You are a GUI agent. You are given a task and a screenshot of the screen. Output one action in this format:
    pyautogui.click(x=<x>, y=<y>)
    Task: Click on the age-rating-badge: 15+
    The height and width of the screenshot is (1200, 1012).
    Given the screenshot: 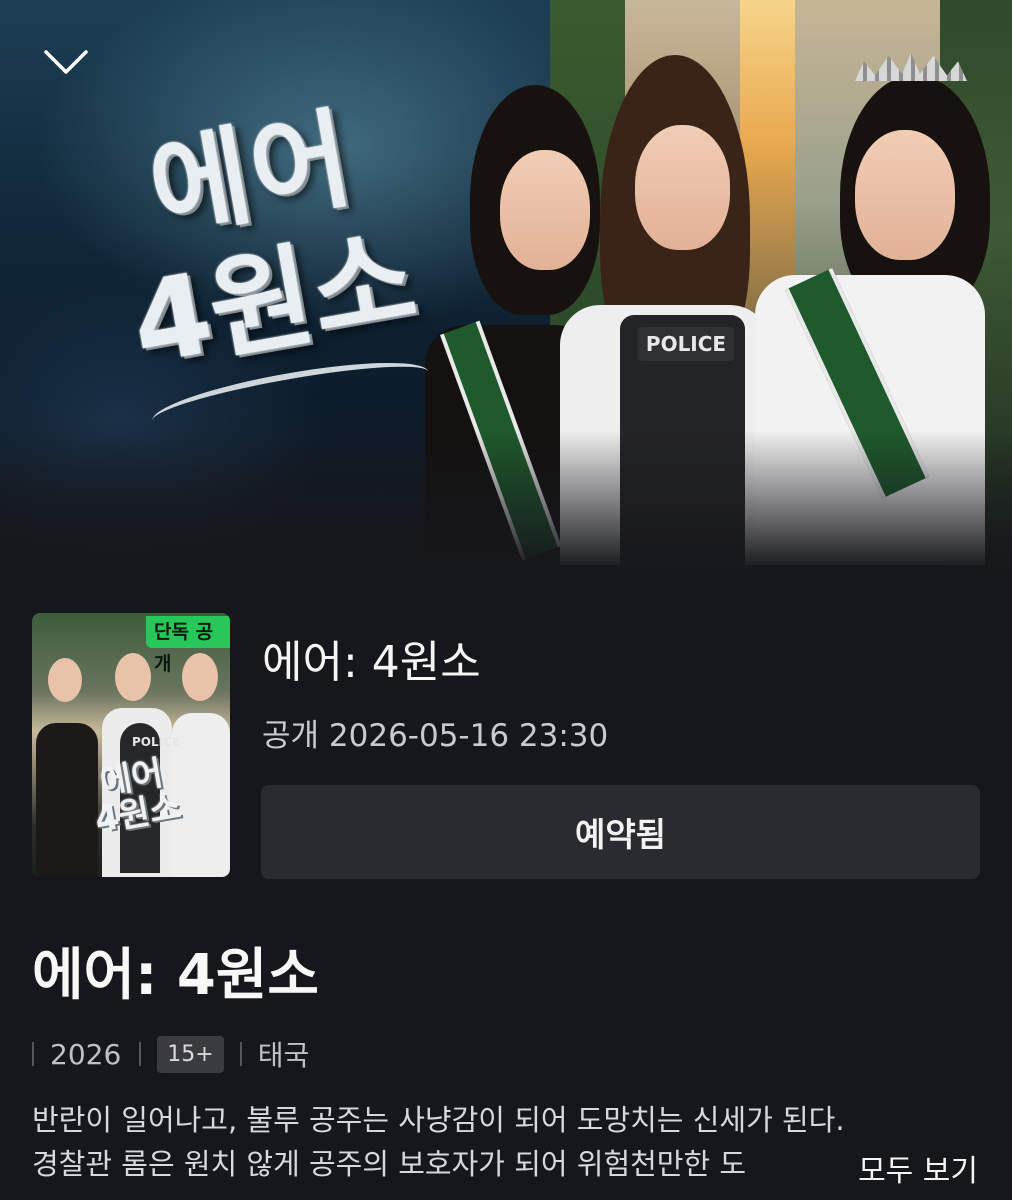 What is the action you would take?
    pyautogui.click(x=190, y=1054)
    